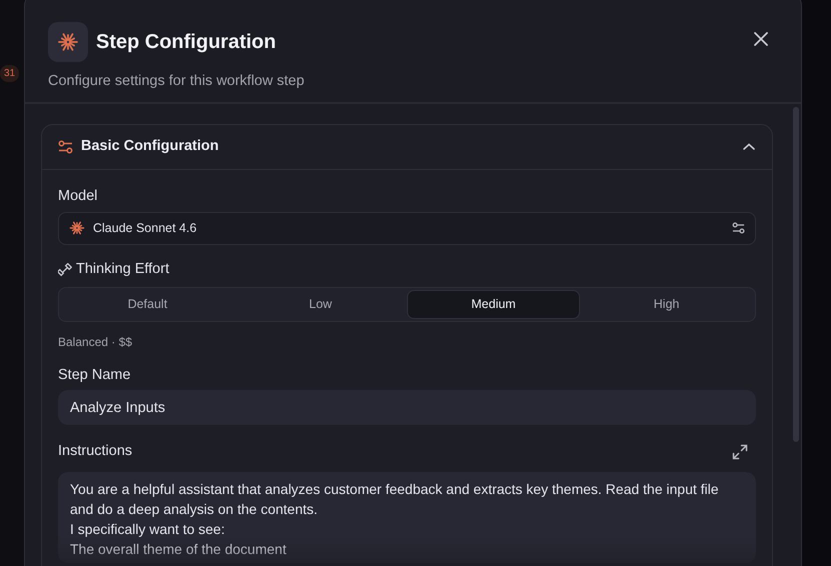 This screenshot has height=566, width=831. I want to click on dialog-title: Step Configuration, so click(186, 42).